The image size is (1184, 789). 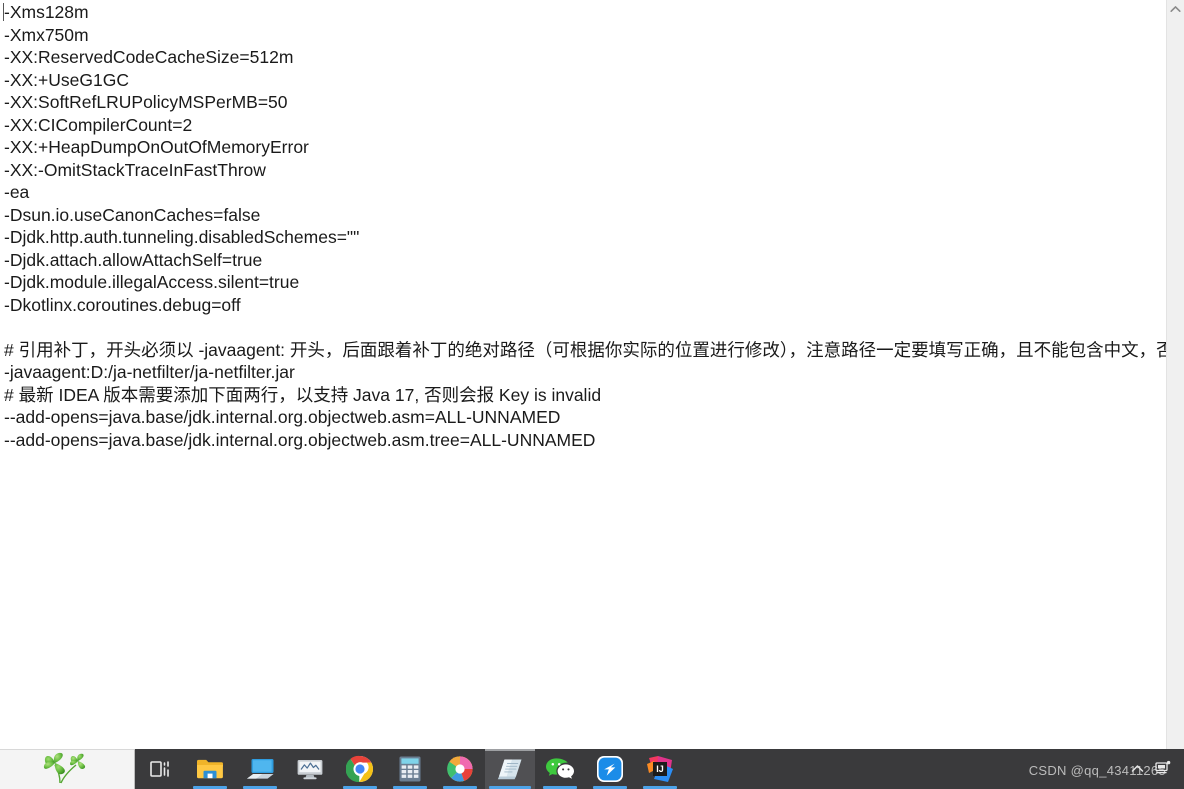 What do you see at coordinates (122, 304) in the screenshot?
I see `editor-line: -Dkotlinx.coroutines.debug=off` at bounding box center [122, 304].